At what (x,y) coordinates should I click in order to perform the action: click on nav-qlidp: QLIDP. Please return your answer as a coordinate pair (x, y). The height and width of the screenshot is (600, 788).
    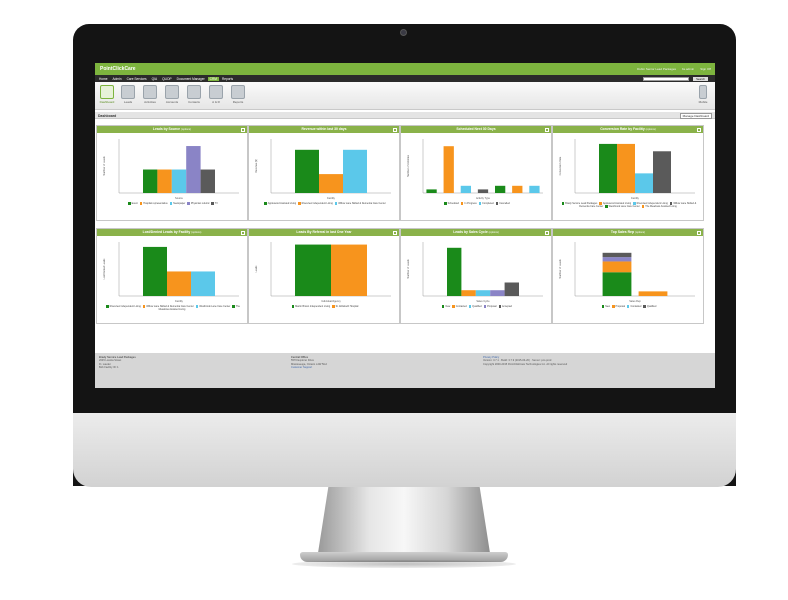
    Looking at the image, I should click on (167, 79).